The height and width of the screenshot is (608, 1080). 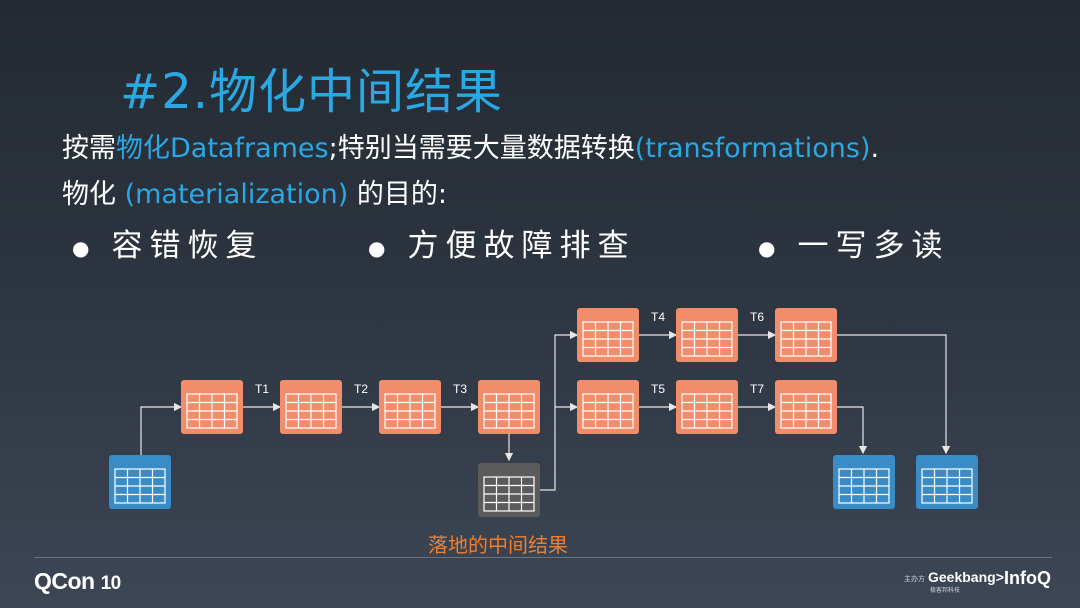 I want to click on qcon-wordmark: QCon, so click(x=64, y=581).